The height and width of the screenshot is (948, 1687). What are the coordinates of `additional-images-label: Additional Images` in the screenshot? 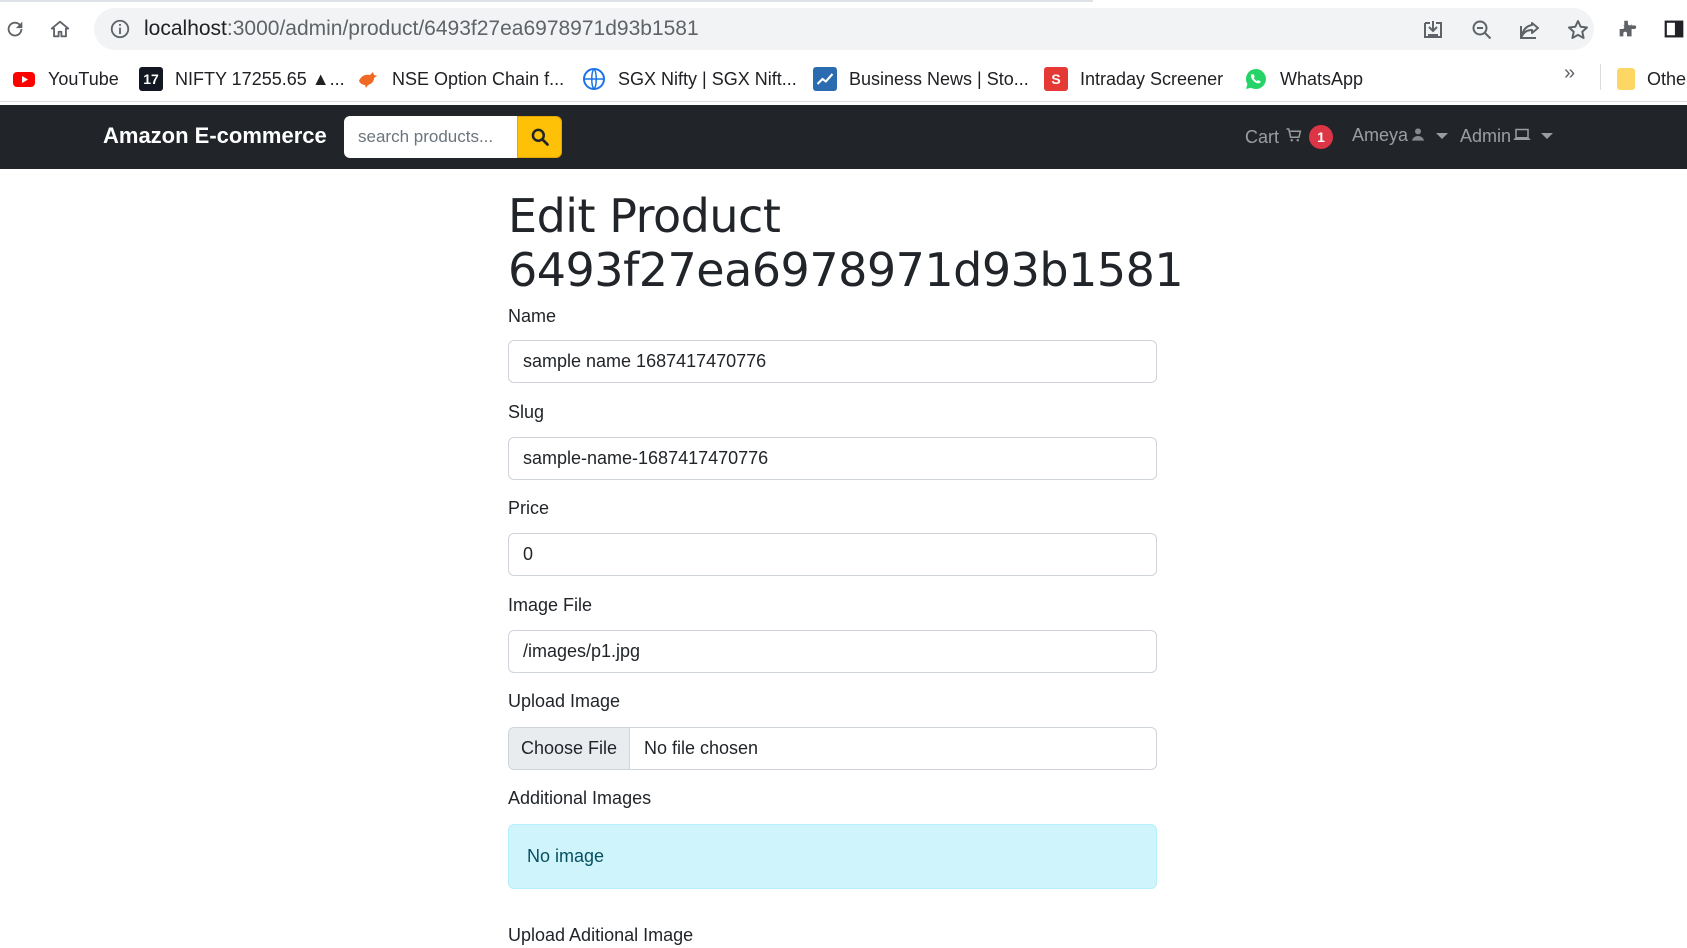 It's located at (580, 798).